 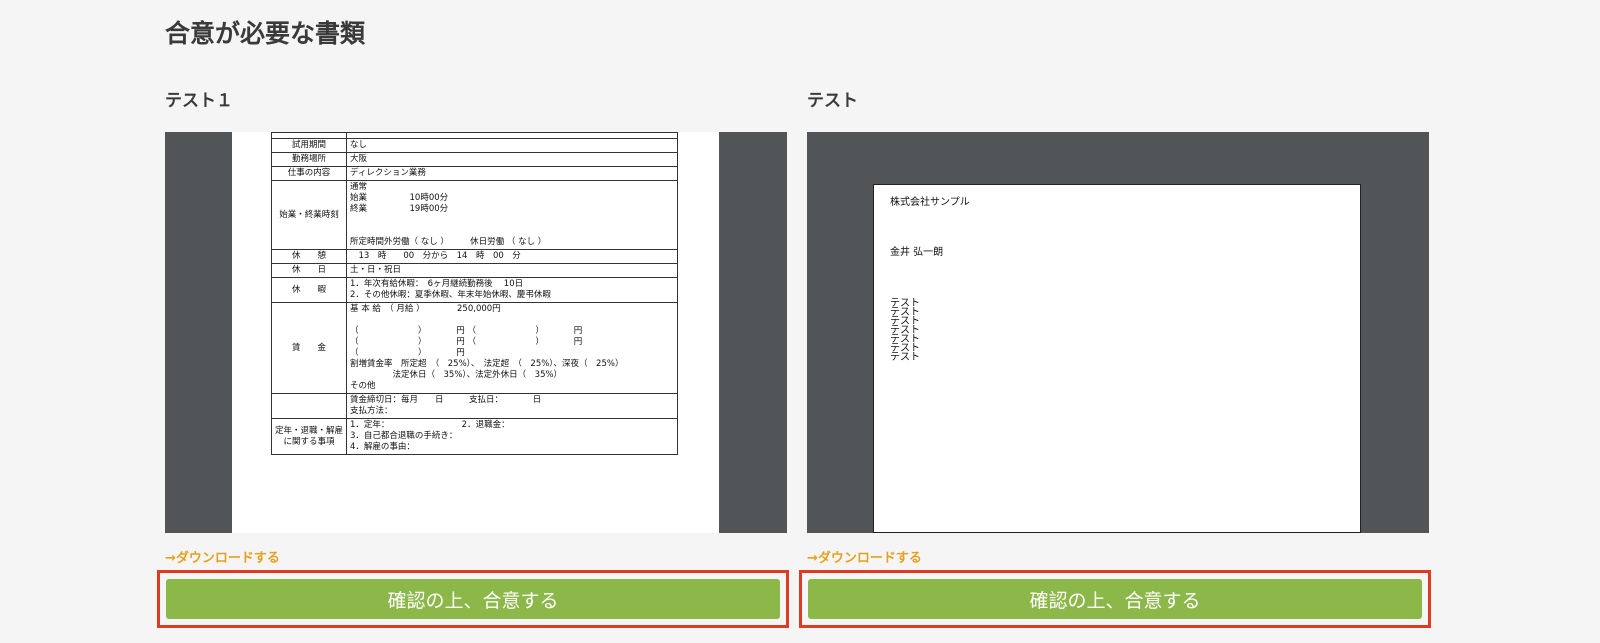 I want to click on contract-row-label: 始業・終業時刻, so click(x=309, y=215).